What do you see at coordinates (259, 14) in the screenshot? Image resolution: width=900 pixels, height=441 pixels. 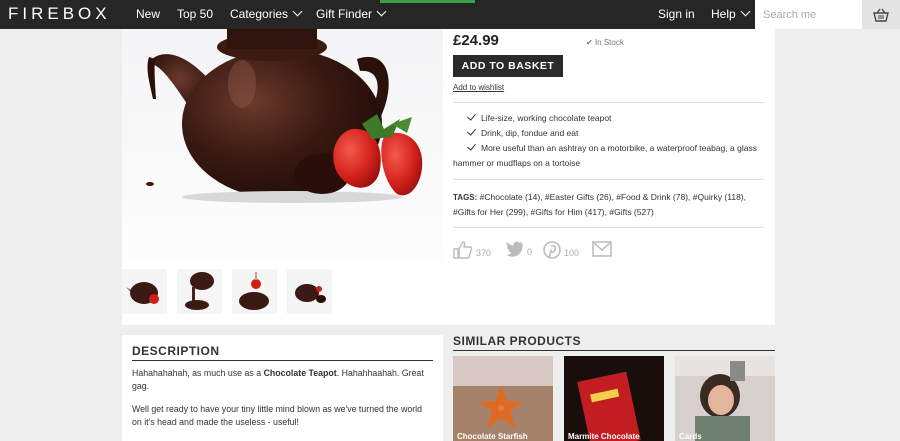 I see `nav-categories-label: Categories` at bounding box center [259, 14].